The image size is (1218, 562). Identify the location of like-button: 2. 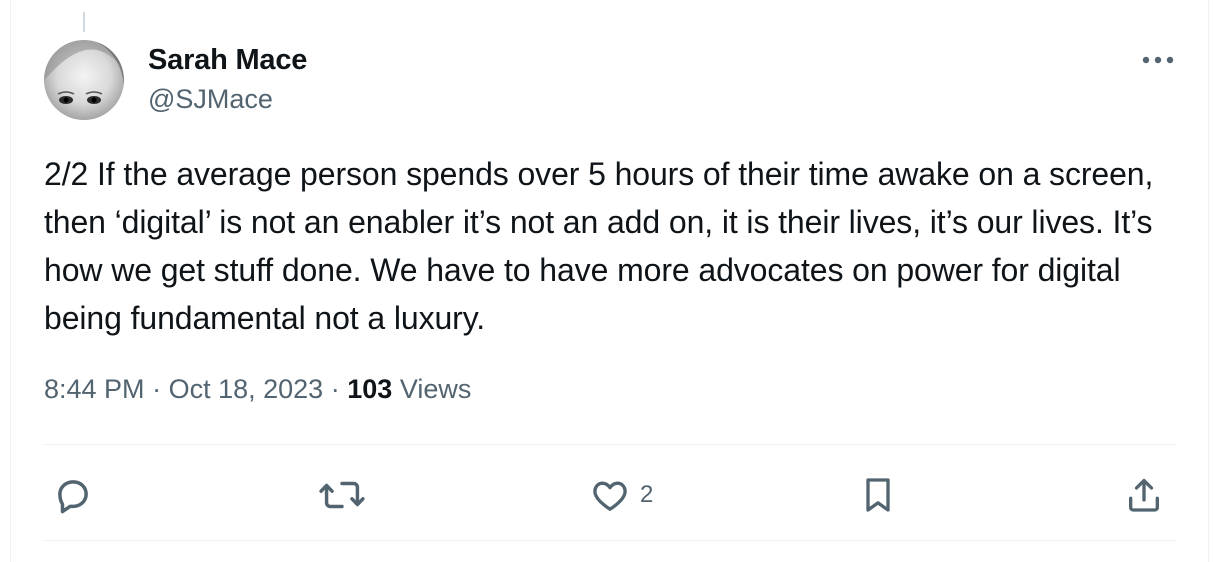
(621, 495).